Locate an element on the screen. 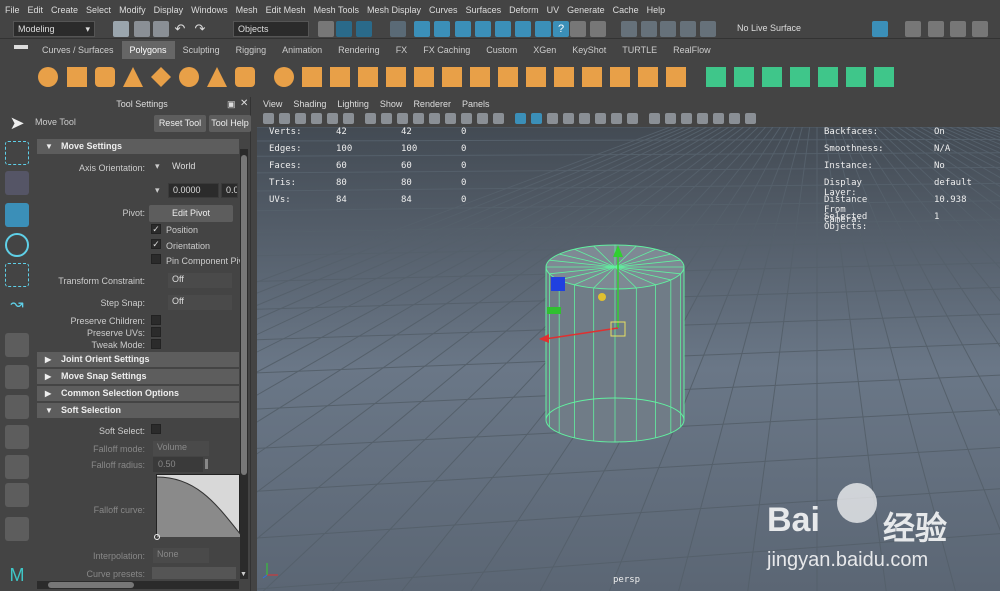  selection-mask-dropdown: Objects is located at coordinates (271, 29).